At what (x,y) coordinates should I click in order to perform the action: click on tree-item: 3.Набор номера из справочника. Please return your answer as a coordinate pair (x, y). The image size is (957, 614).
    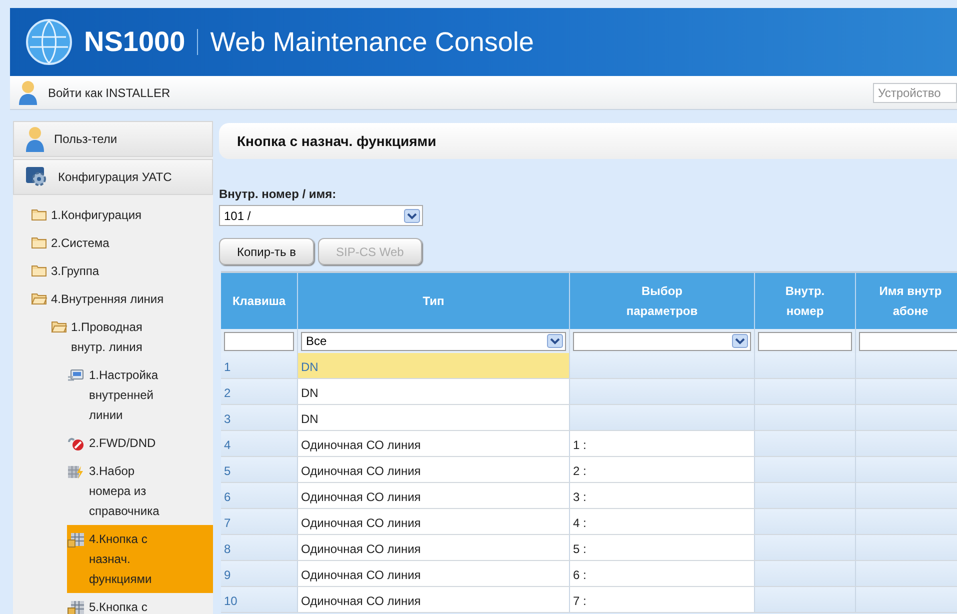
    Looking at the image, I should click on (113, 491).